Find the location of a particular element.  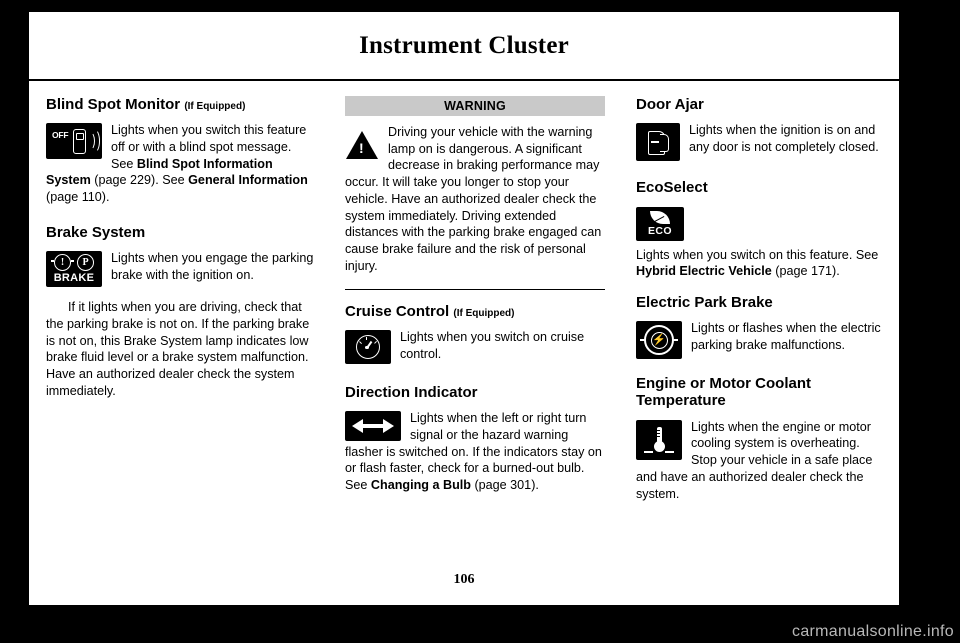

watermark: carmanualsonline.info is located at coordinates (873, 631).